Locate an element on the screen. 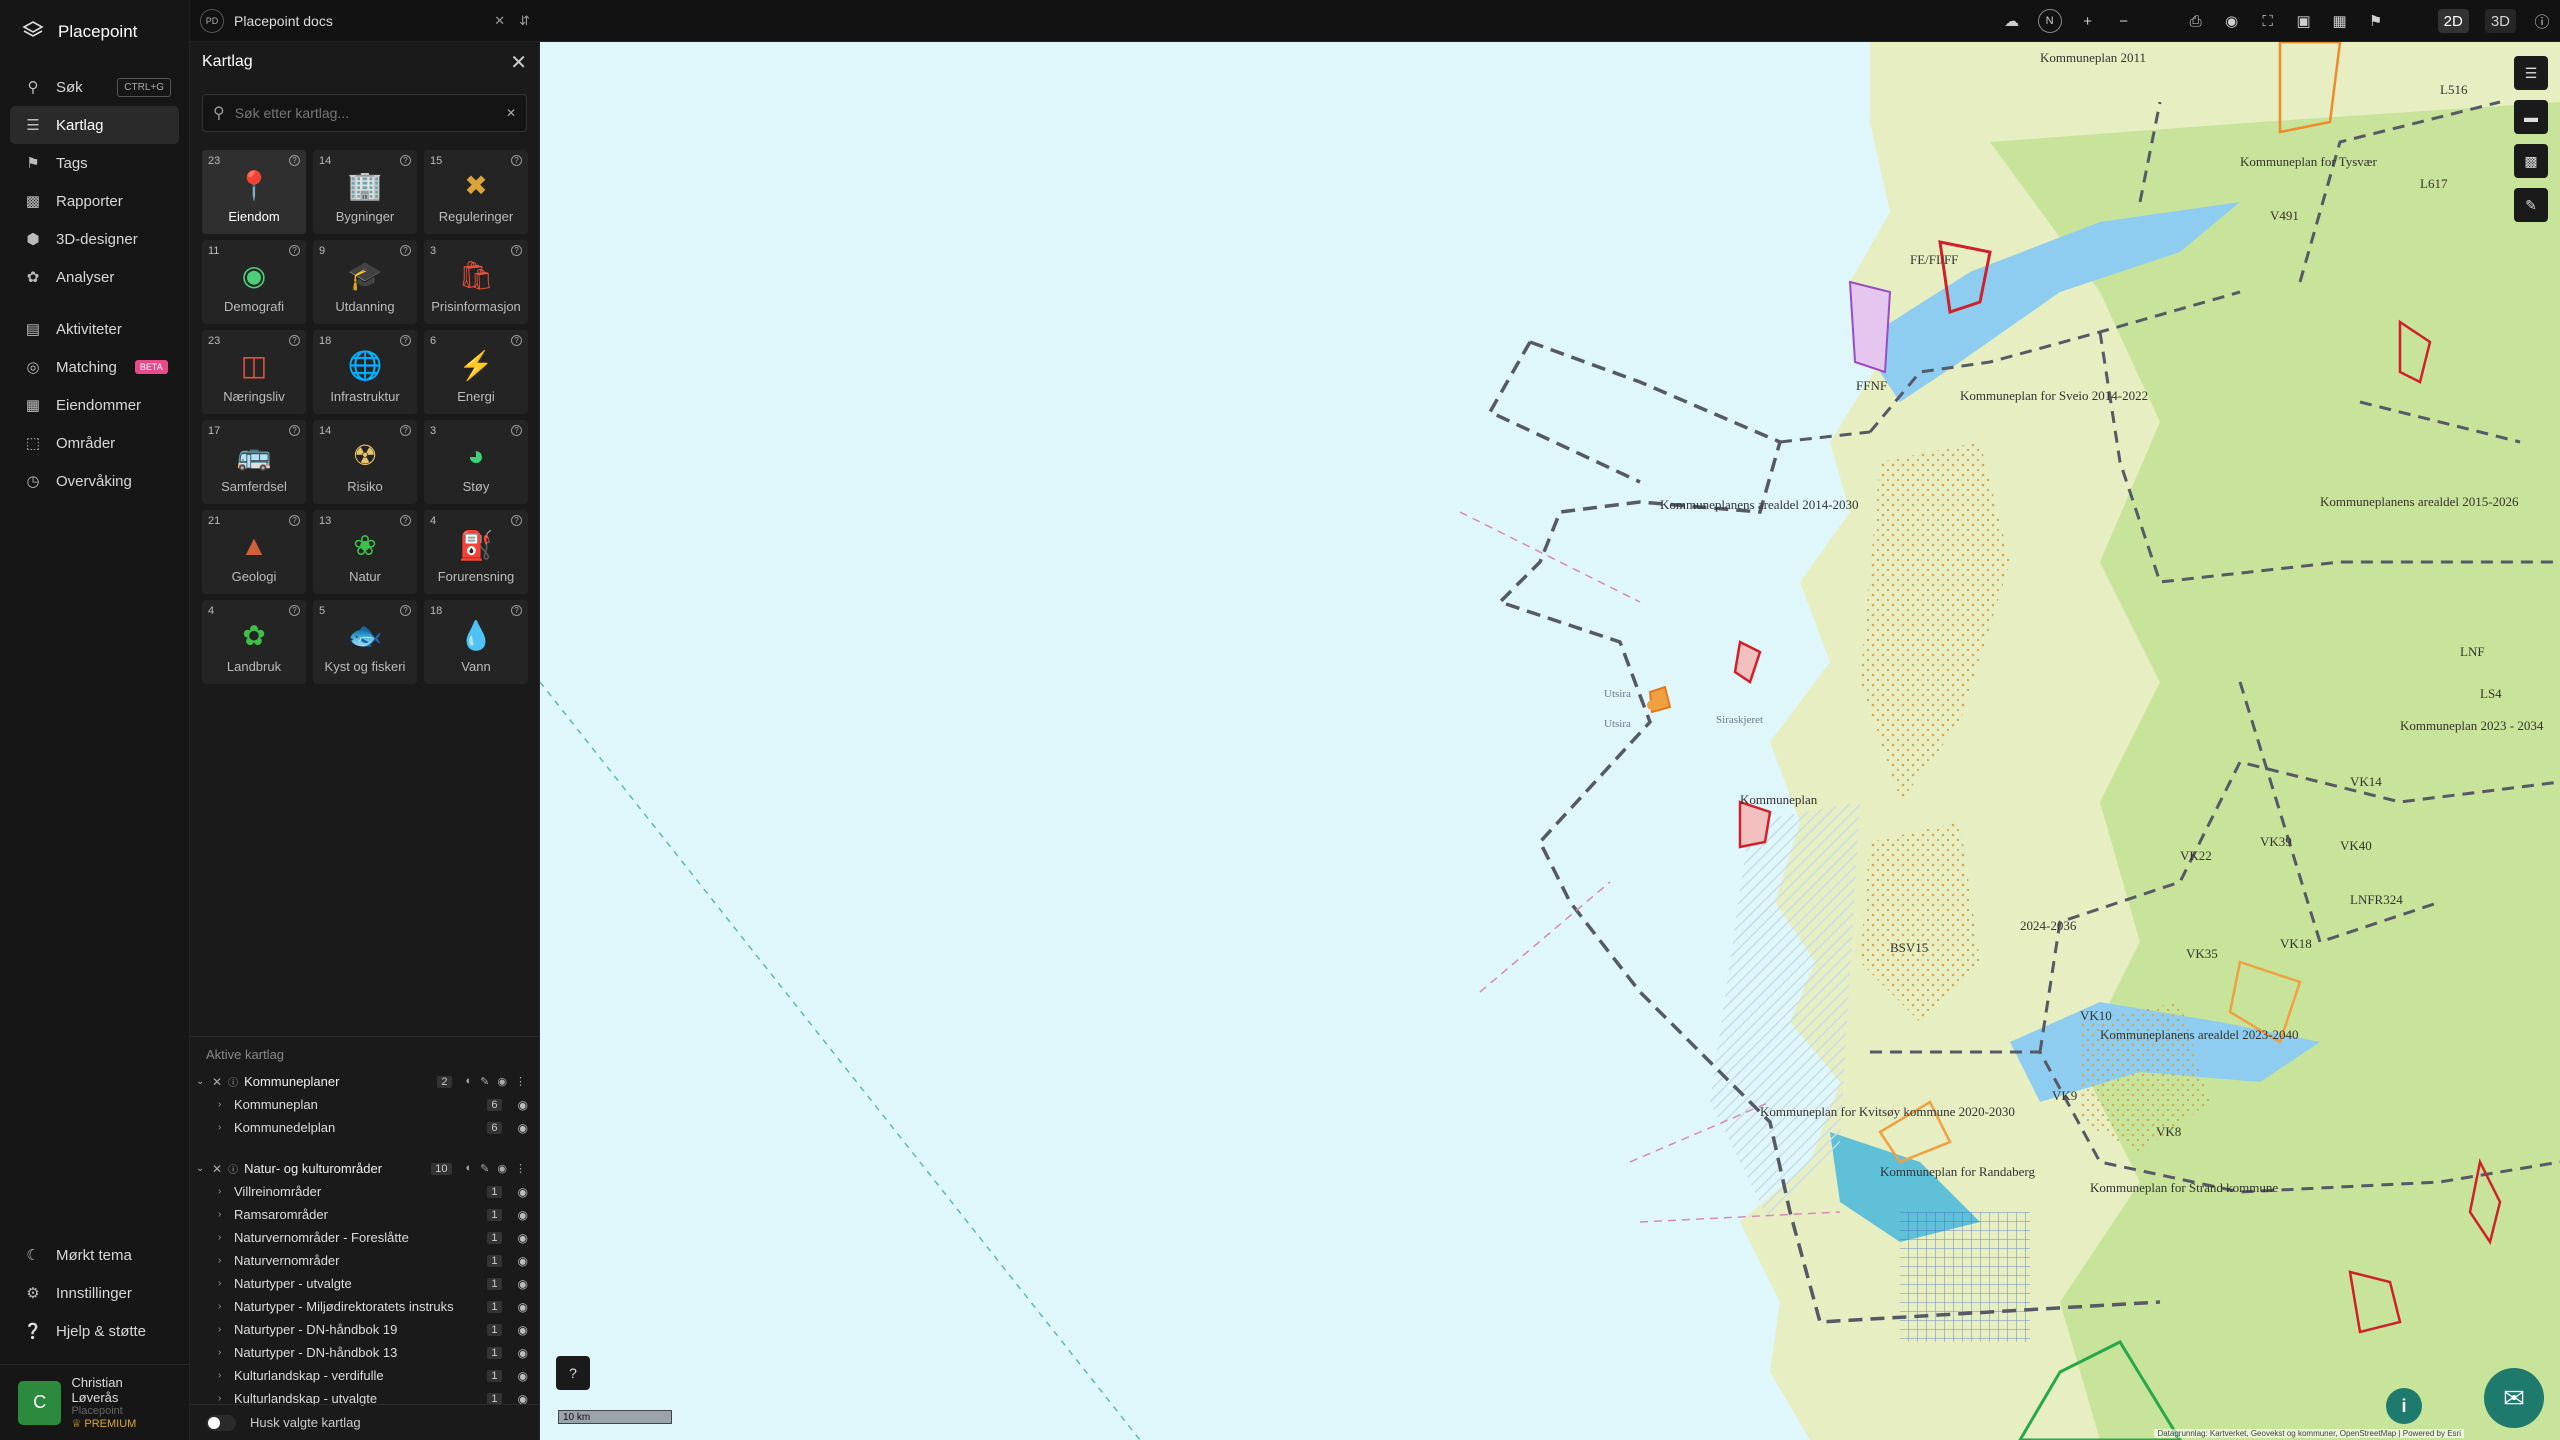 This screenshot has height=1440, width=2560. chat-button: ✉ is located at coordinates (2514, 1398).